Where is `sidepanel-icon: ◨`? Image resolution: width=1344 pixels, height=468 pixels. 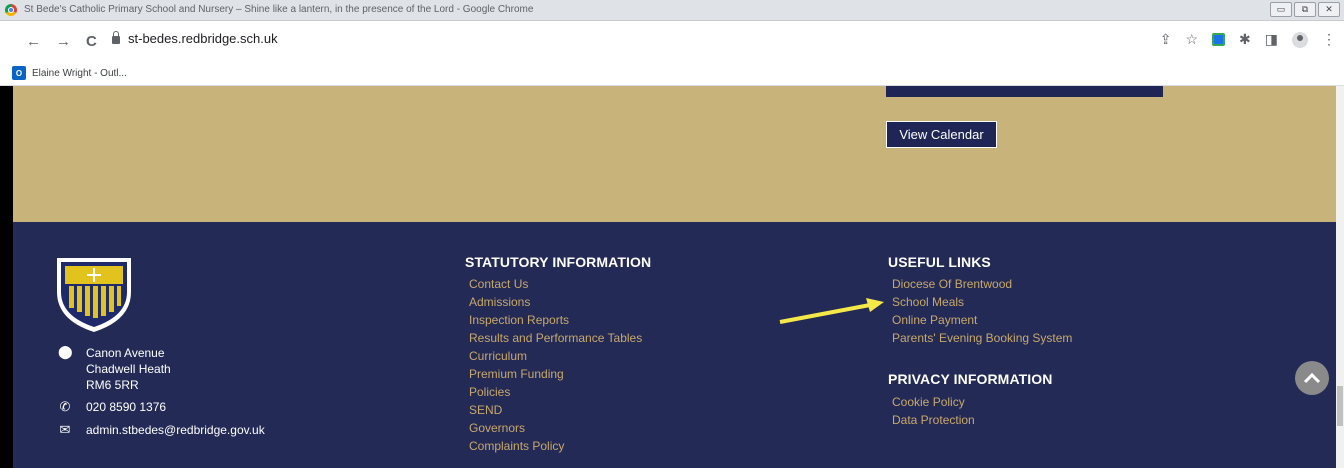
sidepanel-icon: ◨ is located at coordinates (1271, 39).